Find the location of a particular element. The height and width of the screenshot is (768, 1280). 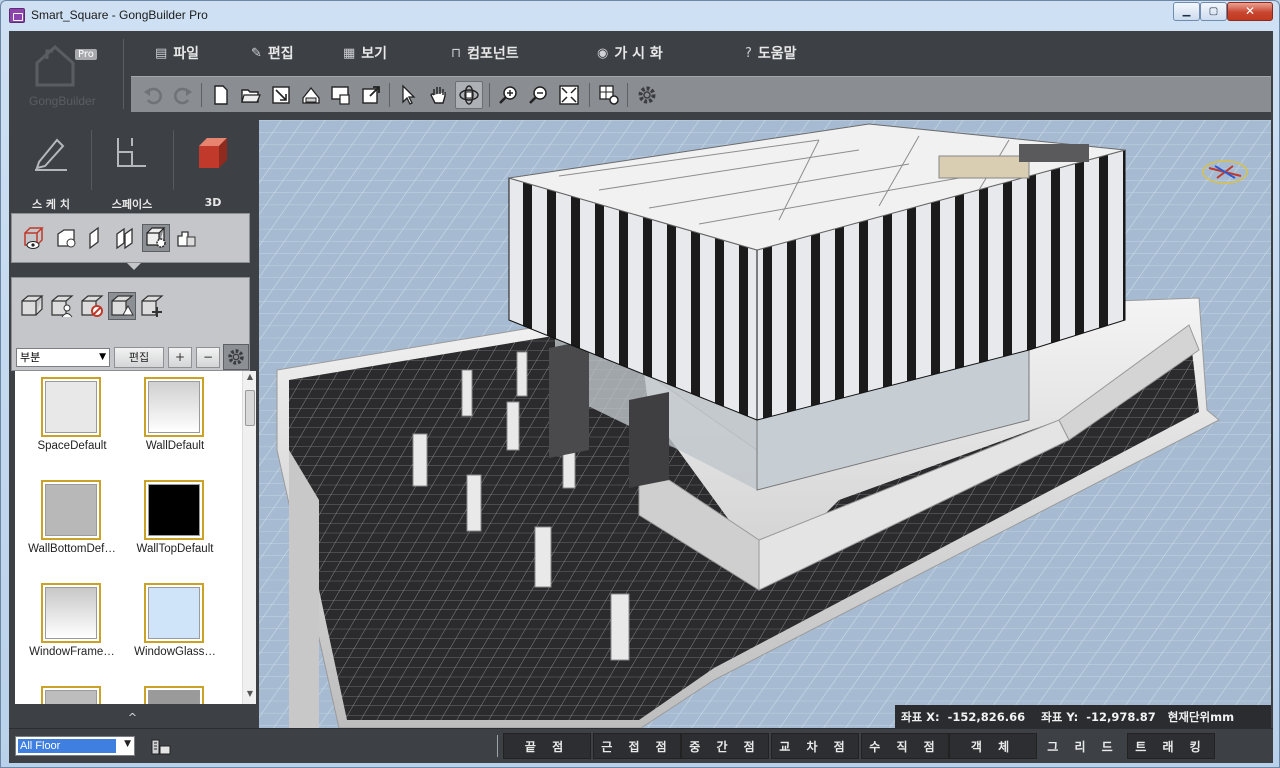

menu-view: ▦ 보기 is located at coordinates (365, 53).